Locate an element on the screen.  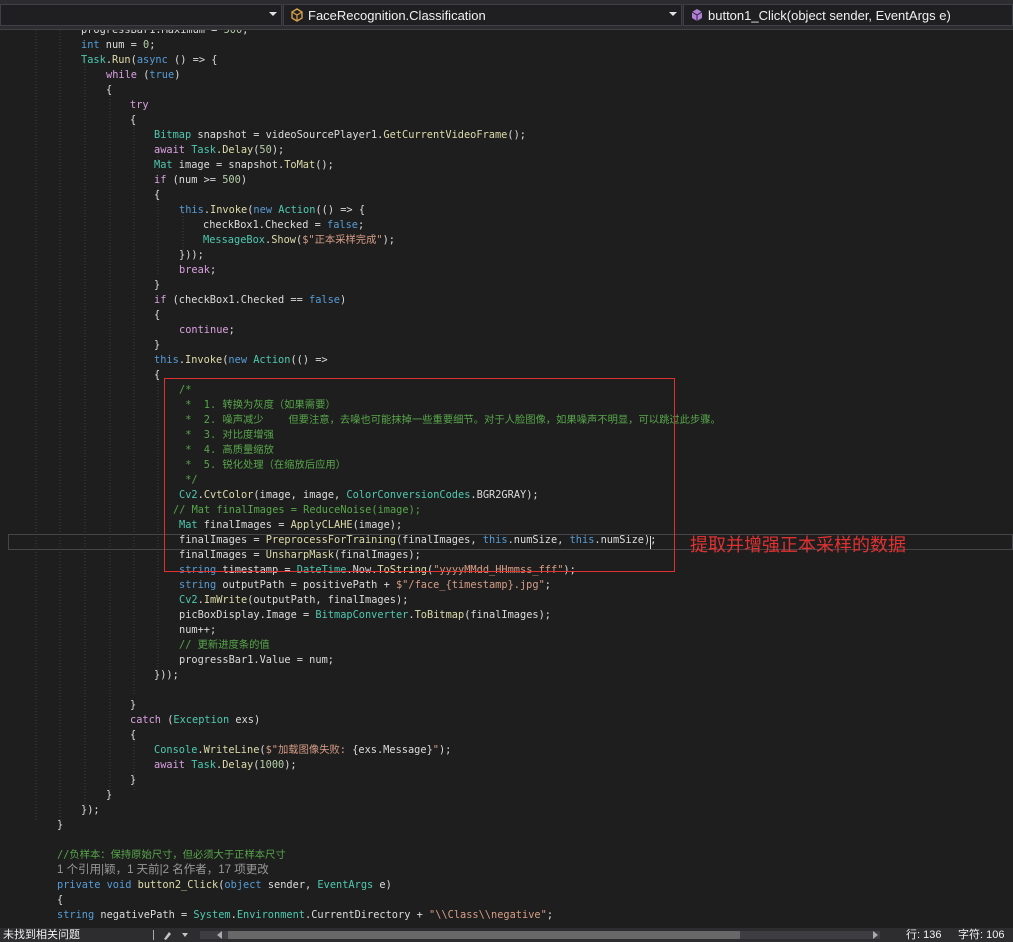
code-token: image = snapshot. is located at coordinates (228, 165).